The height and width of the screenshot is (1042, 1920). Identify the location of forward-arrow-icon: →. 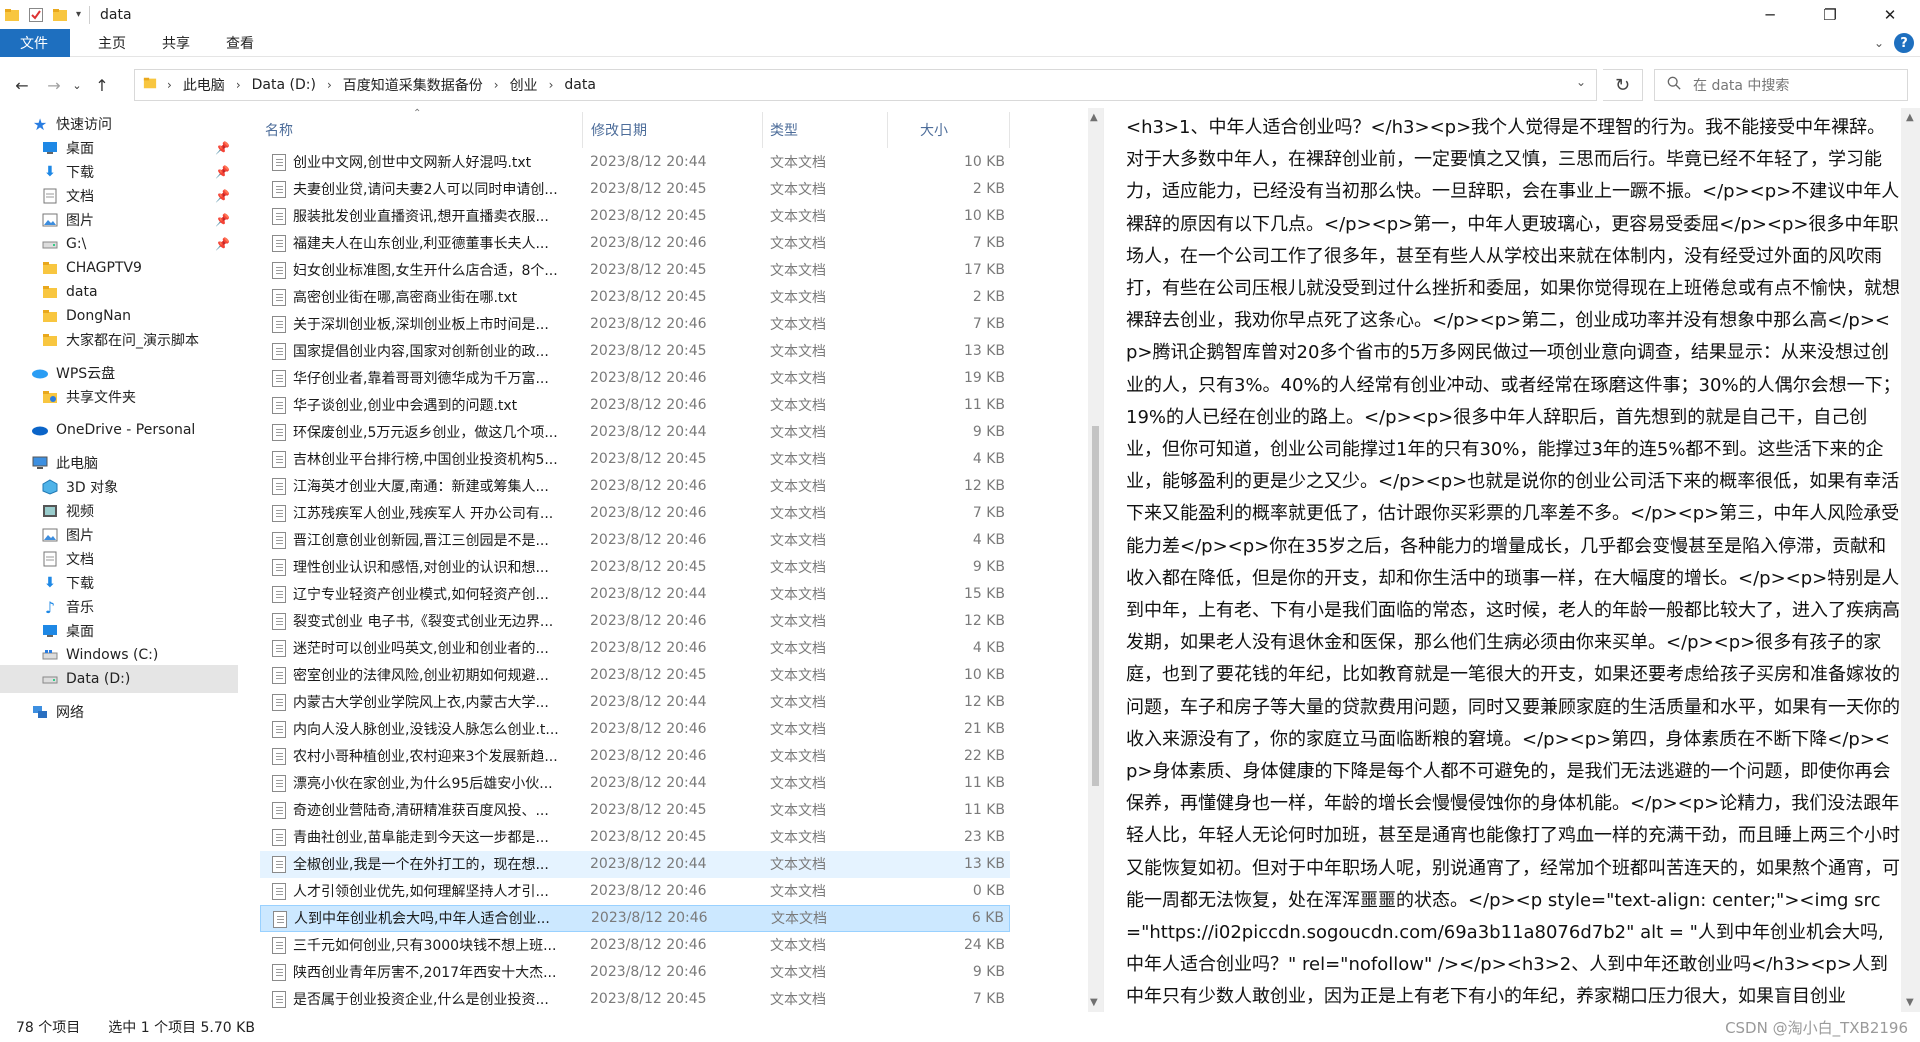
(54, 85).